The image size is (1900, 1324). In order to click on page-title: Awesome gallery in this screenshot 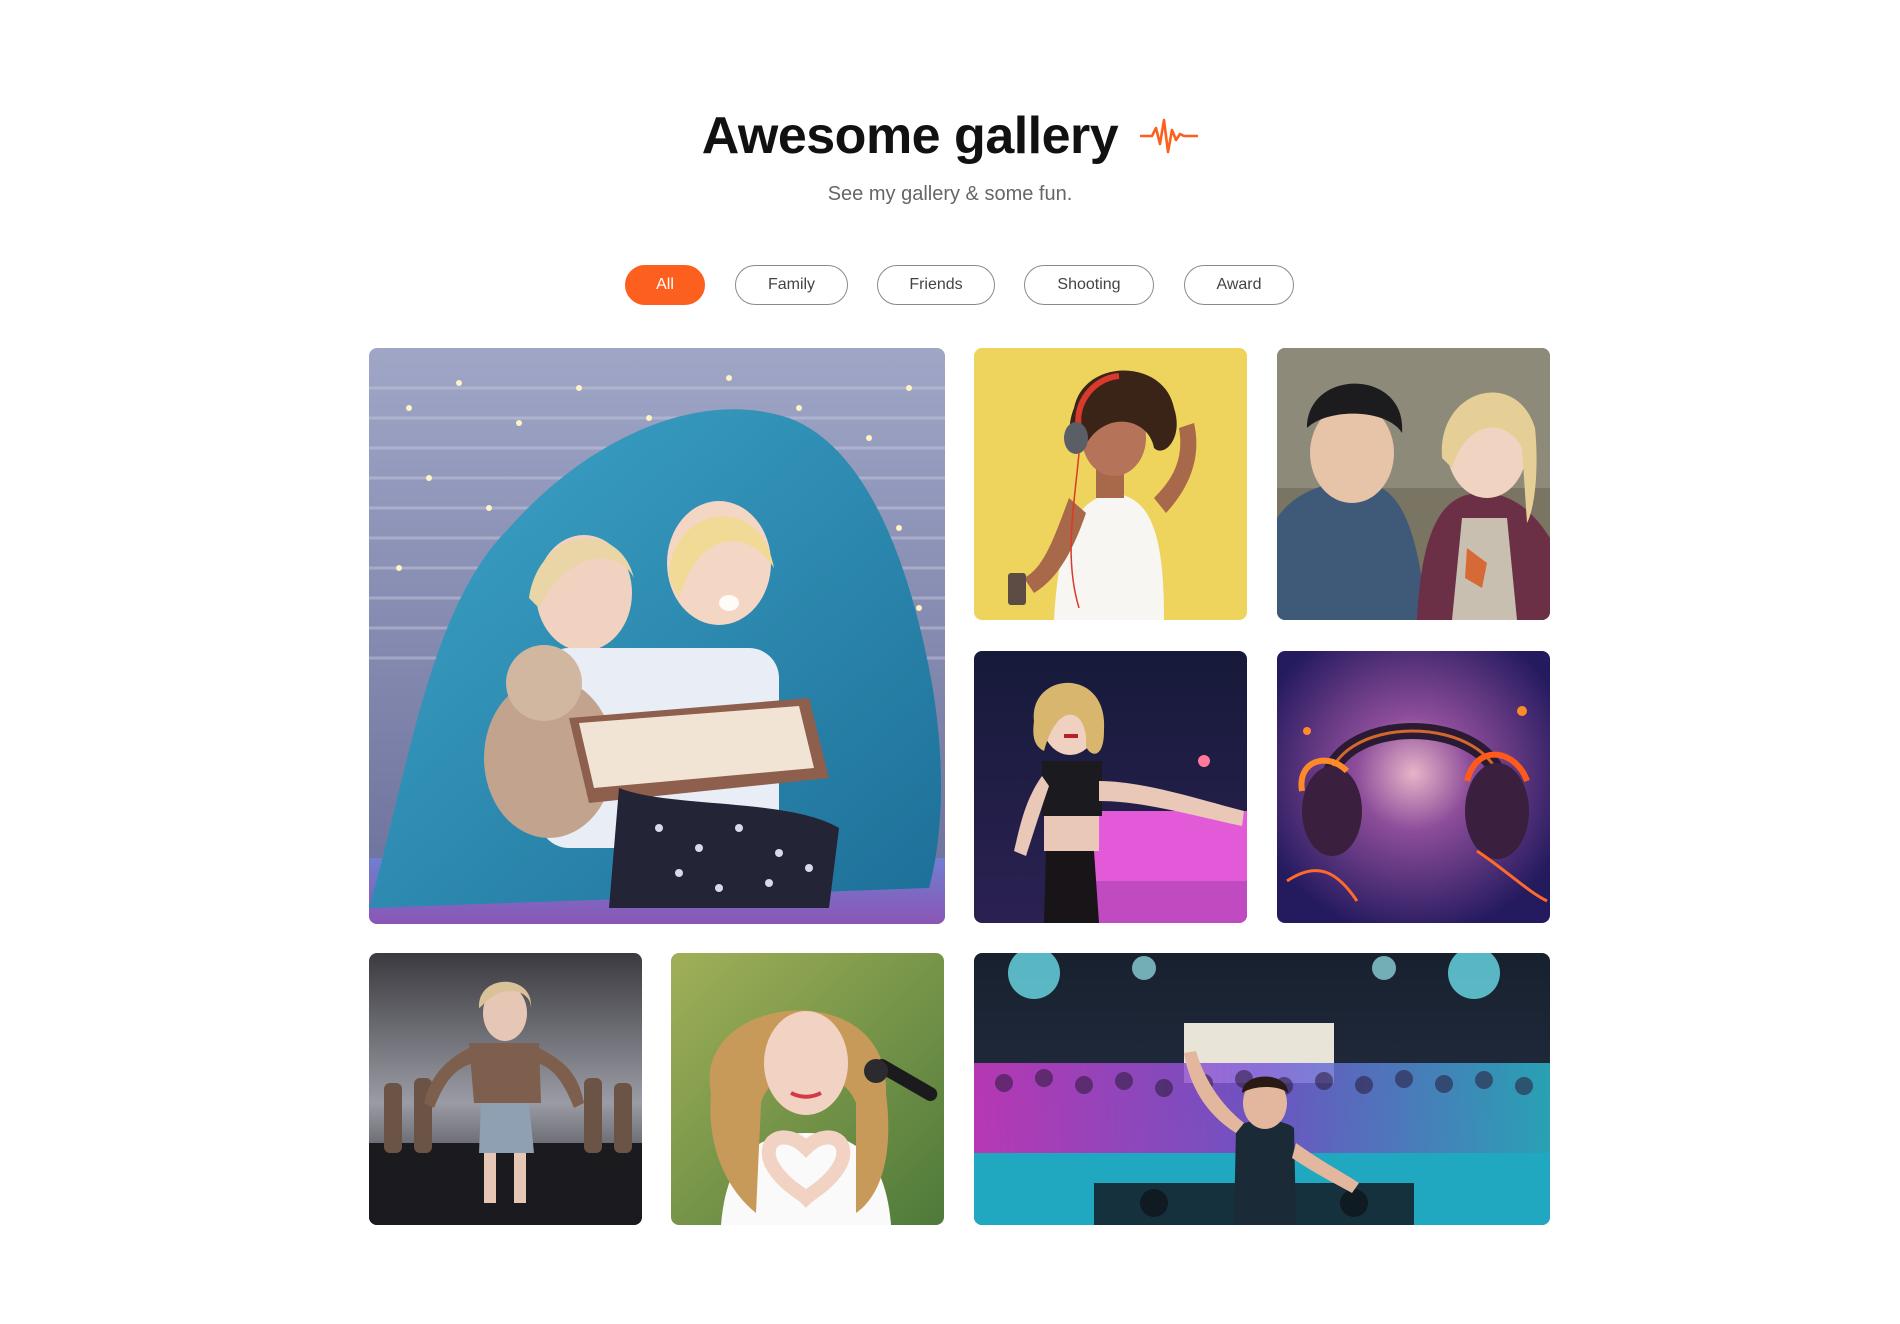, I will do `click(910, 136)`.